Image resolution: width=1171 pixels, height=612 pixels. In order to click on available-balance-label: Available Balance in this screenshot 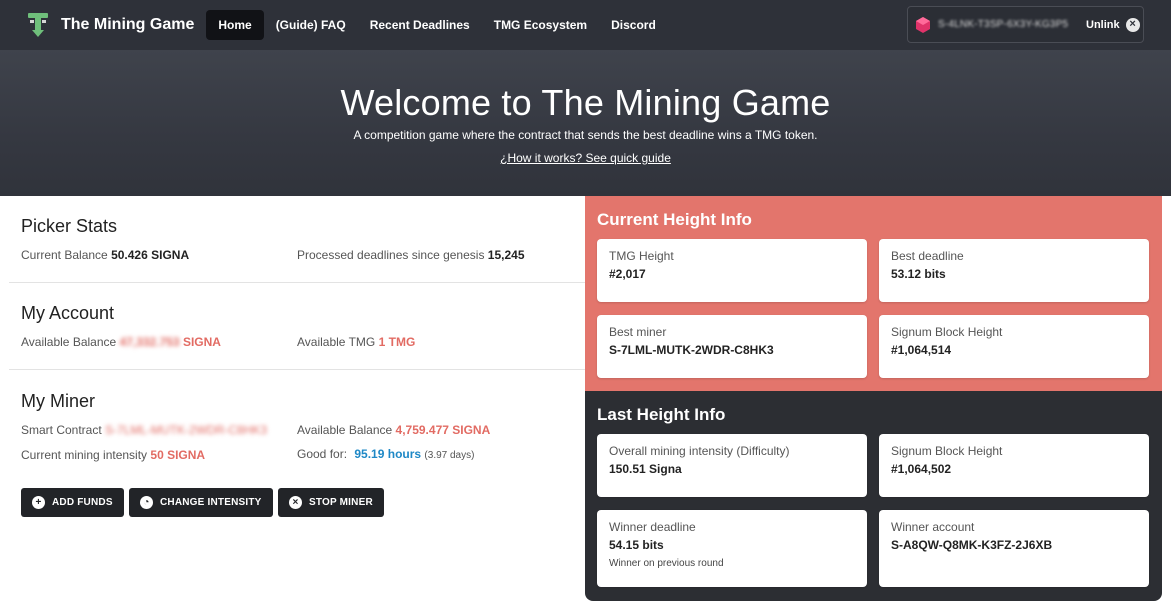, I will do `click(69, 342)`.